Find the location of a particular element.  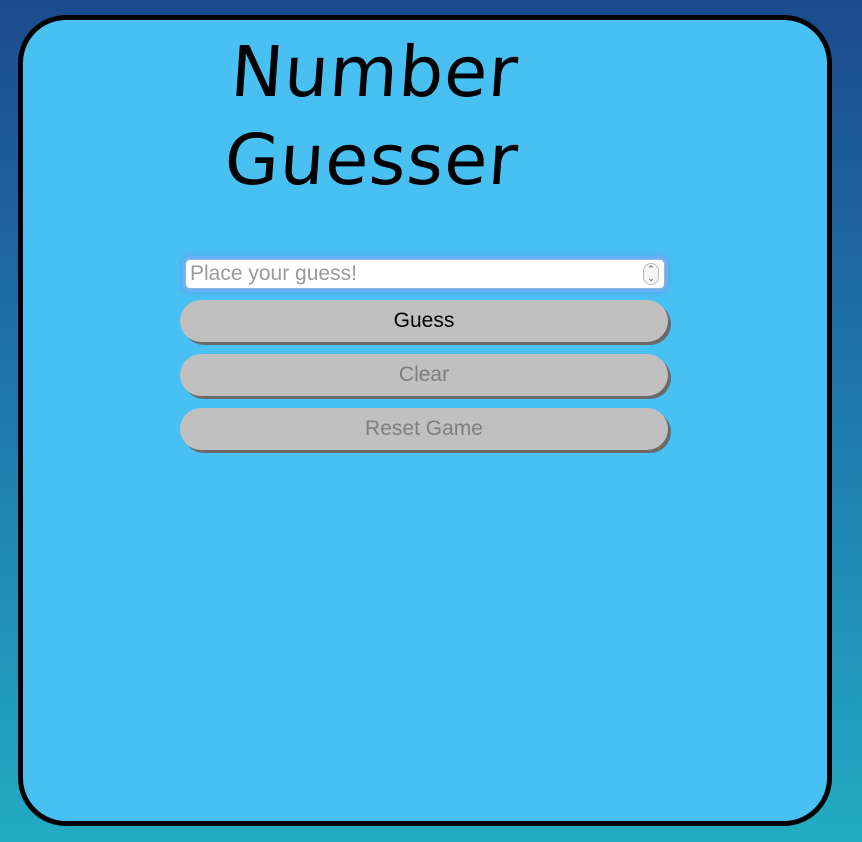

reset-game-button: Reset Game is located at coordinates (424, 429).